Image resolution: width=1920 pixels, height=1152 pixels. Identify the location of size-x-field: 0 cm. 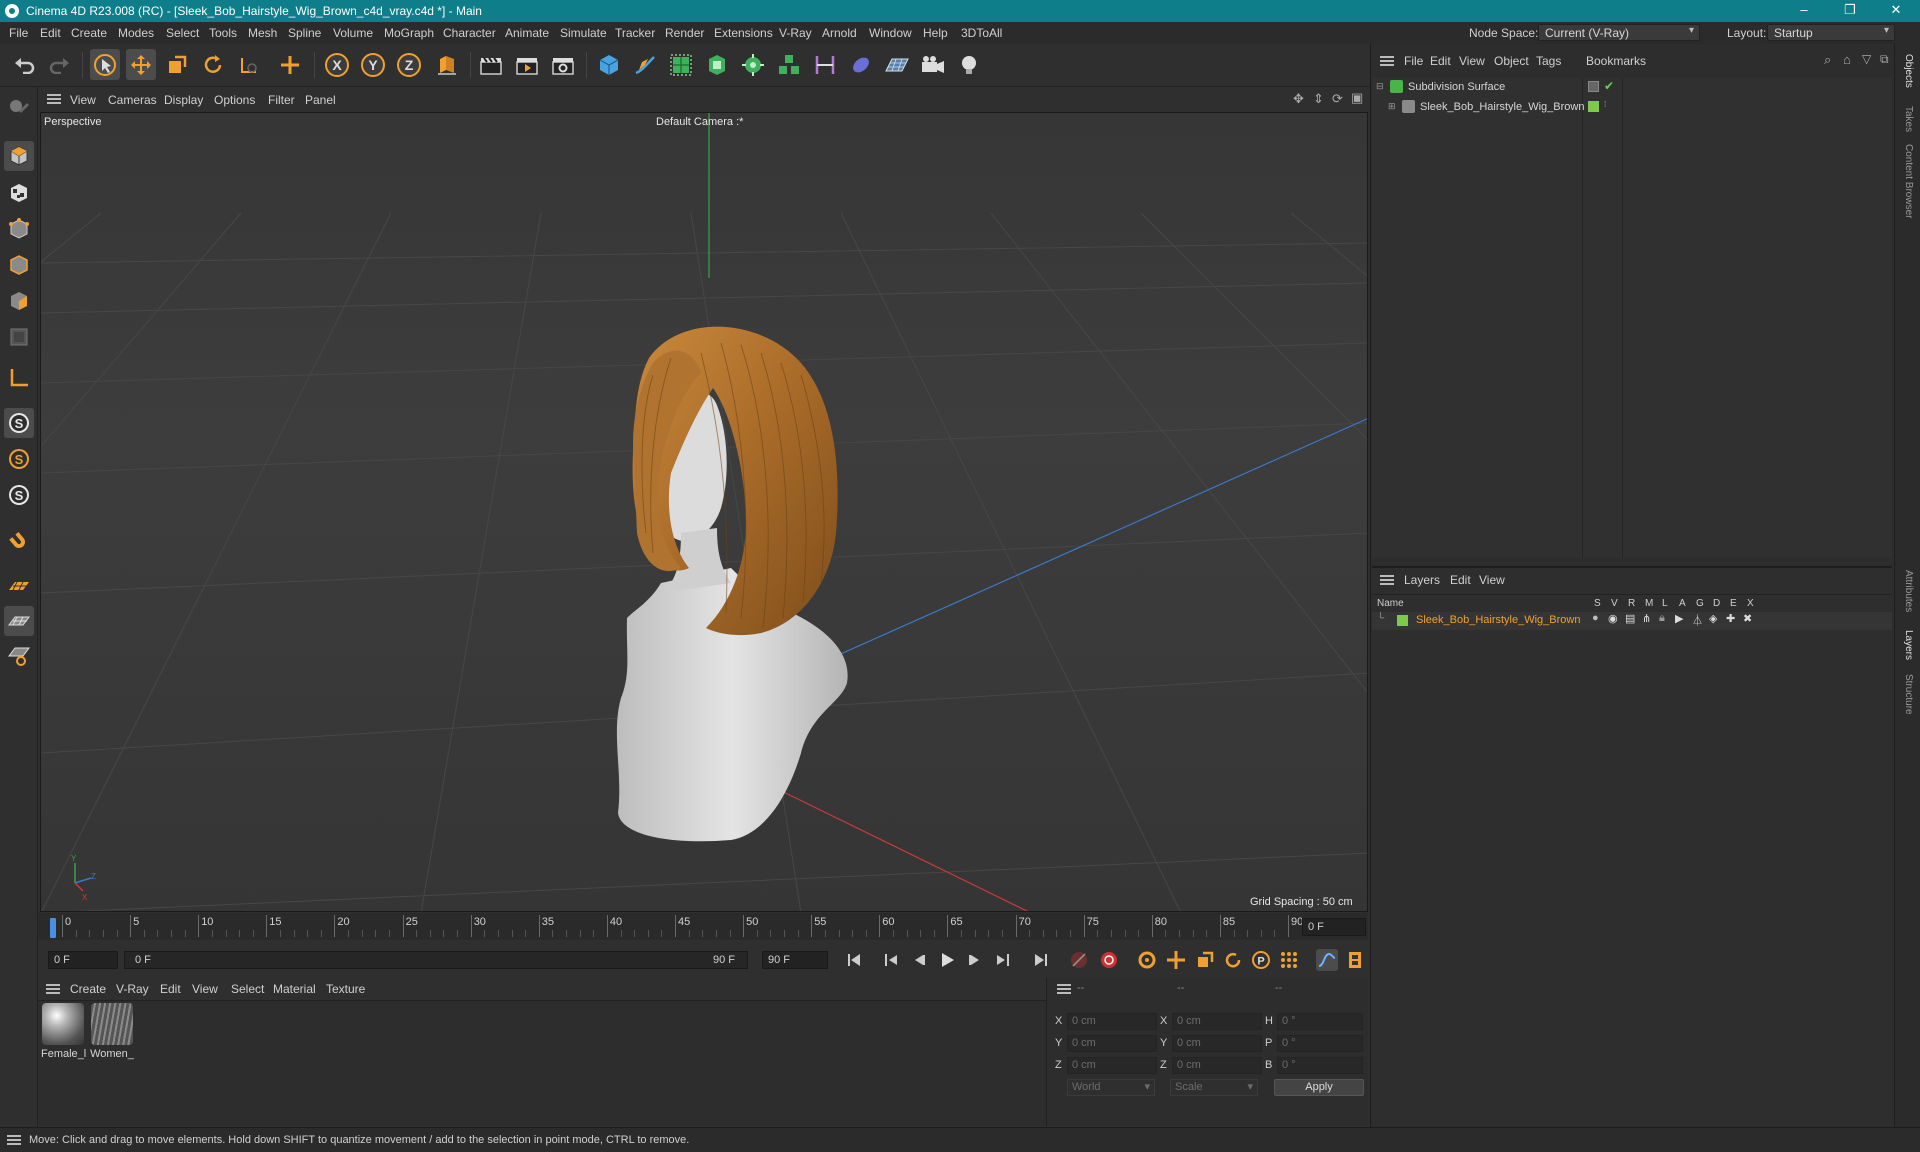
(1217, 1021).